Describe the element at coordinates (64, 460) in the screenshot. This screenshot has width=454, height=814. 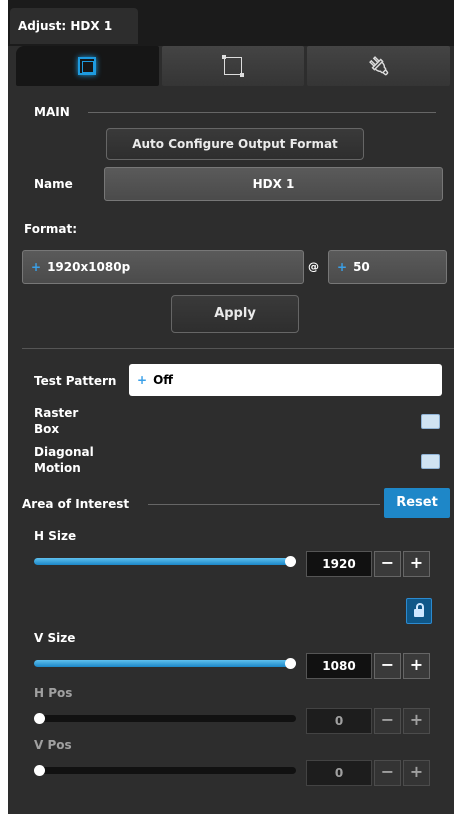
I see `diagonal-motion-label: Diagonal Motion` at that location.